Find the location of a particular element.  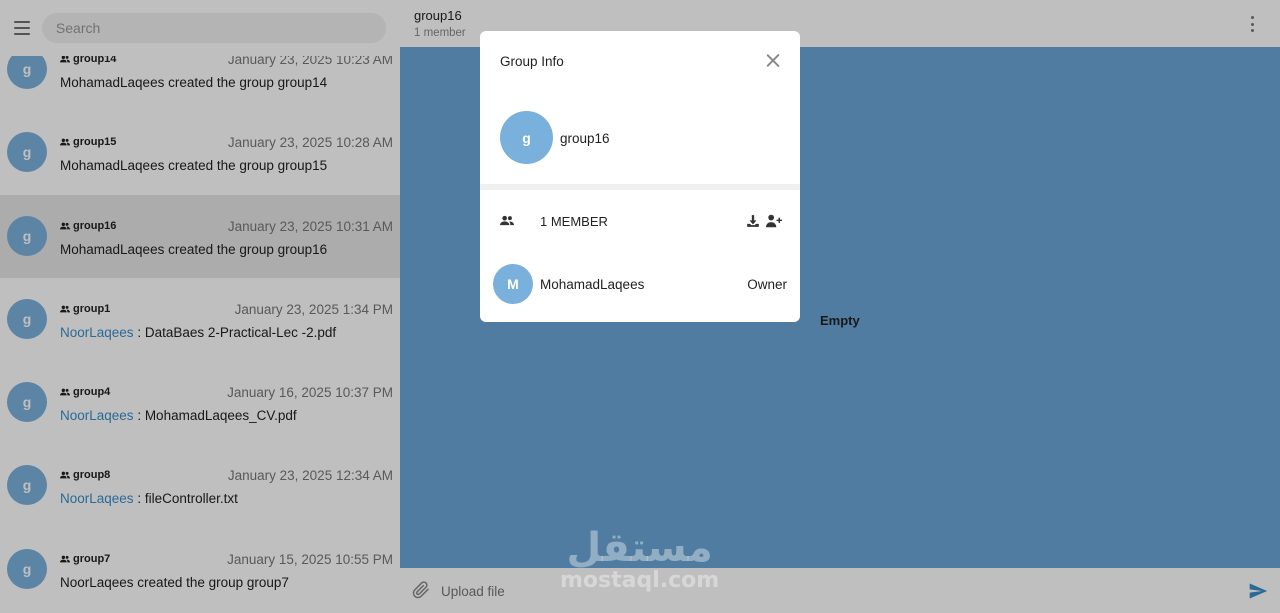

member-avatar: M is located at coordinates (513, 284).